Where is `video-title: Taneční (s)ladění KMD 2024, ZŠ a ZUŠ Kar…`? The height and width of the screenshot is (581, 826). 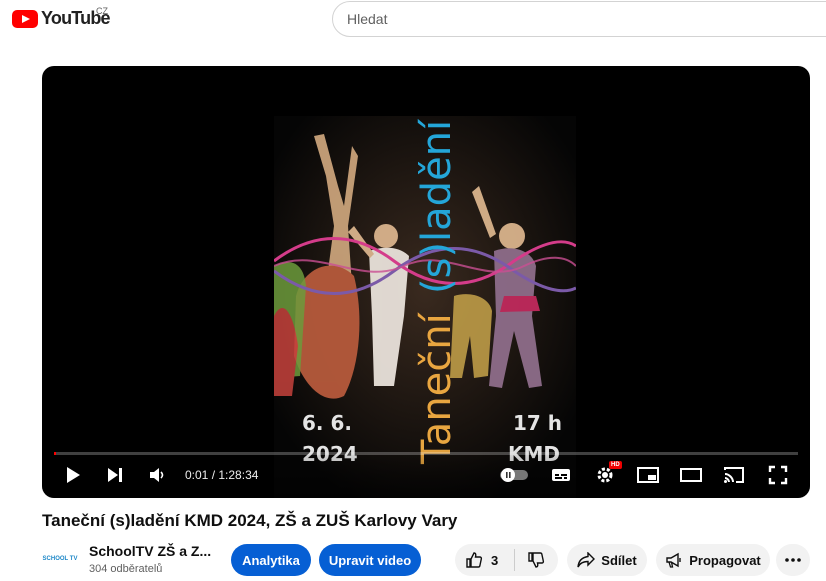 video-title: Taneční (s)ladění KMD 2024, ZŠ a ZUŠ Kar… is located at coordinates (250, 520).